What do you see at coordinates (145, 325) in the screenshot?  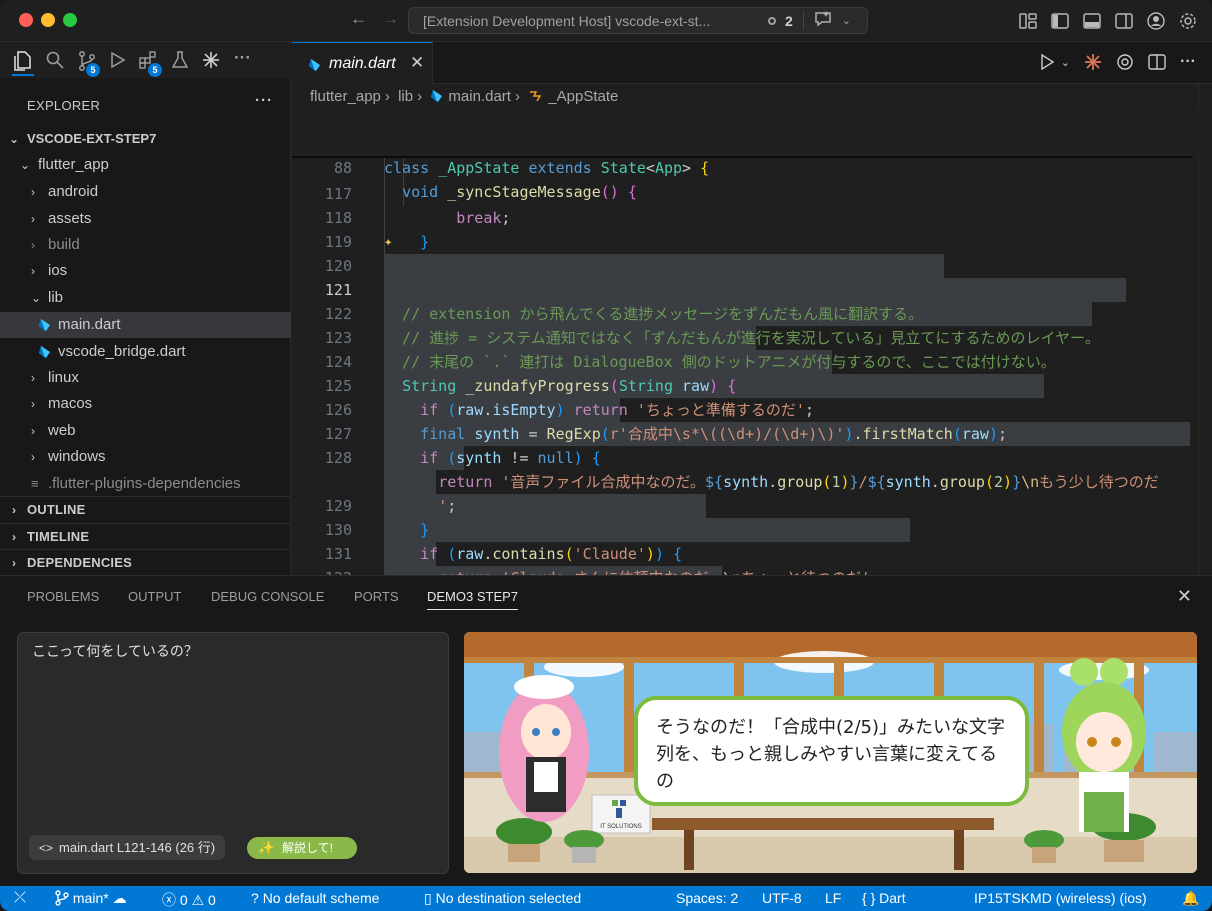 I see `tree-item-main-dart: main.dart` at bounding box center [145, 325].